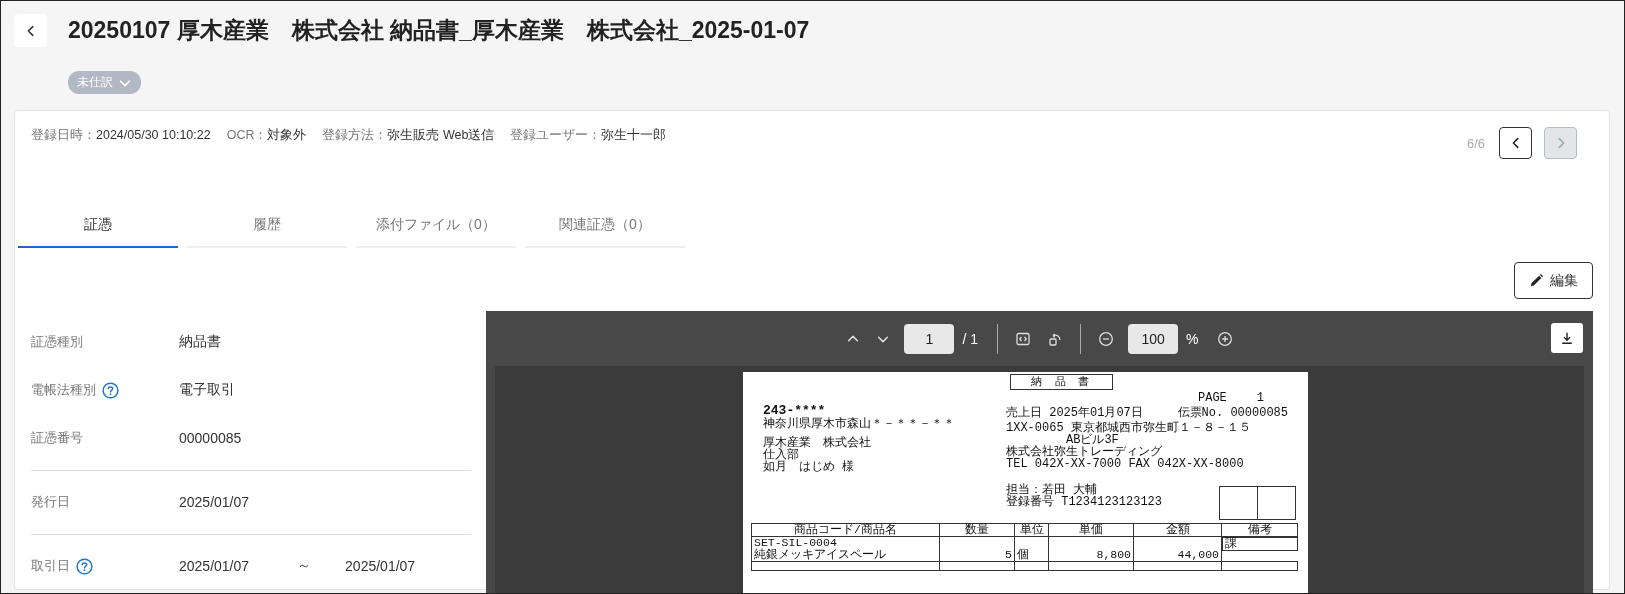  What do you see at coordinates (439, 30) in the screenshot?
I see `page-title: 20250107 厚木産業 株式会社 納品書_厚木産業 株式会社_2025-01-07` at bounding box center [439, 30].